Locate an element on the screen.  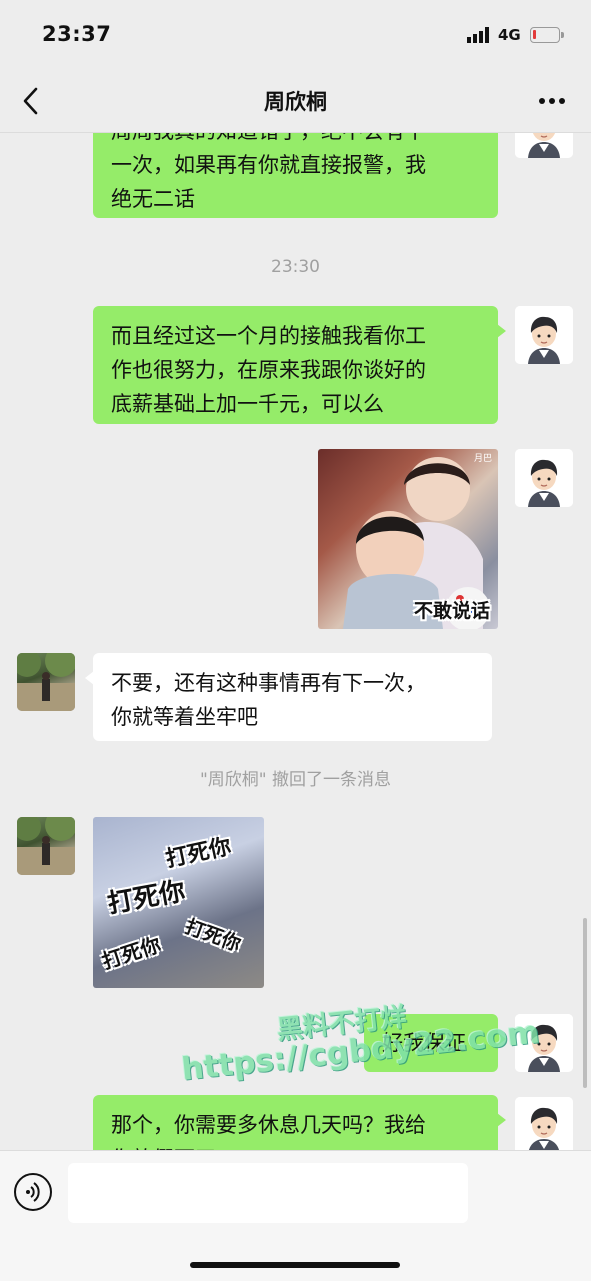
message-line: 作也很努力，在原来我跟你谈好的 is located at coordinates (268, 370).